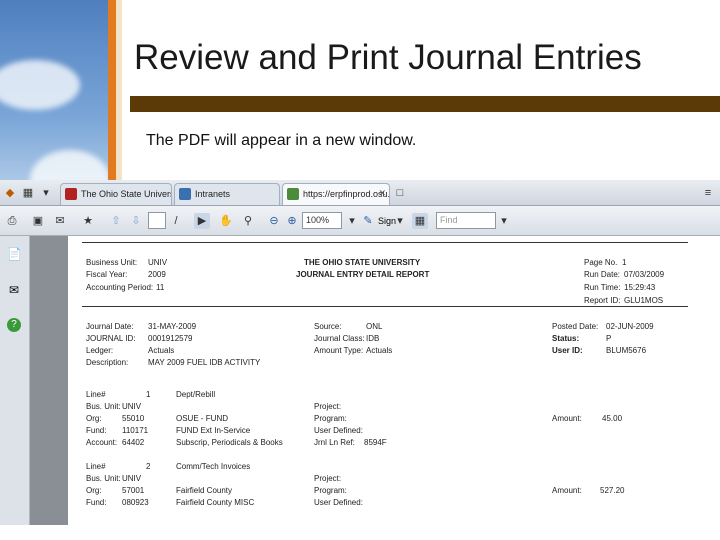 Image resolution: width=720 pixels, height=540 pixels. Describe the element at coordinates (630, 326) in the screenshot. I see `posted-date-value: 02-JUN-2009` at that location.